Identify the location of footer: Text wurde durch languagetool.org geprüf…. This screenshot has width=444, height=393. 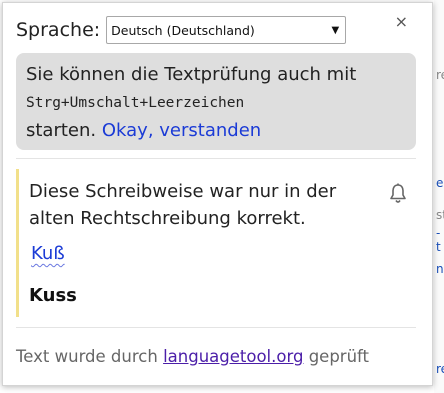
(192, 356).